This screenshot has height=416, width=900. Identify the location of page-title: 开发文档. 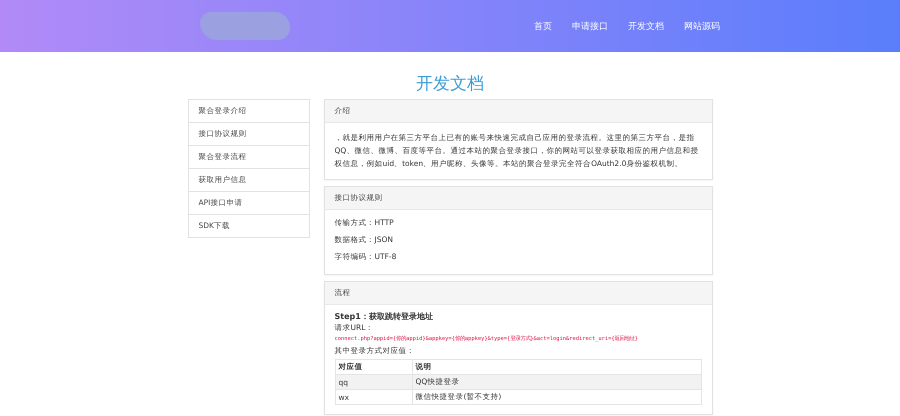
(450, 83).